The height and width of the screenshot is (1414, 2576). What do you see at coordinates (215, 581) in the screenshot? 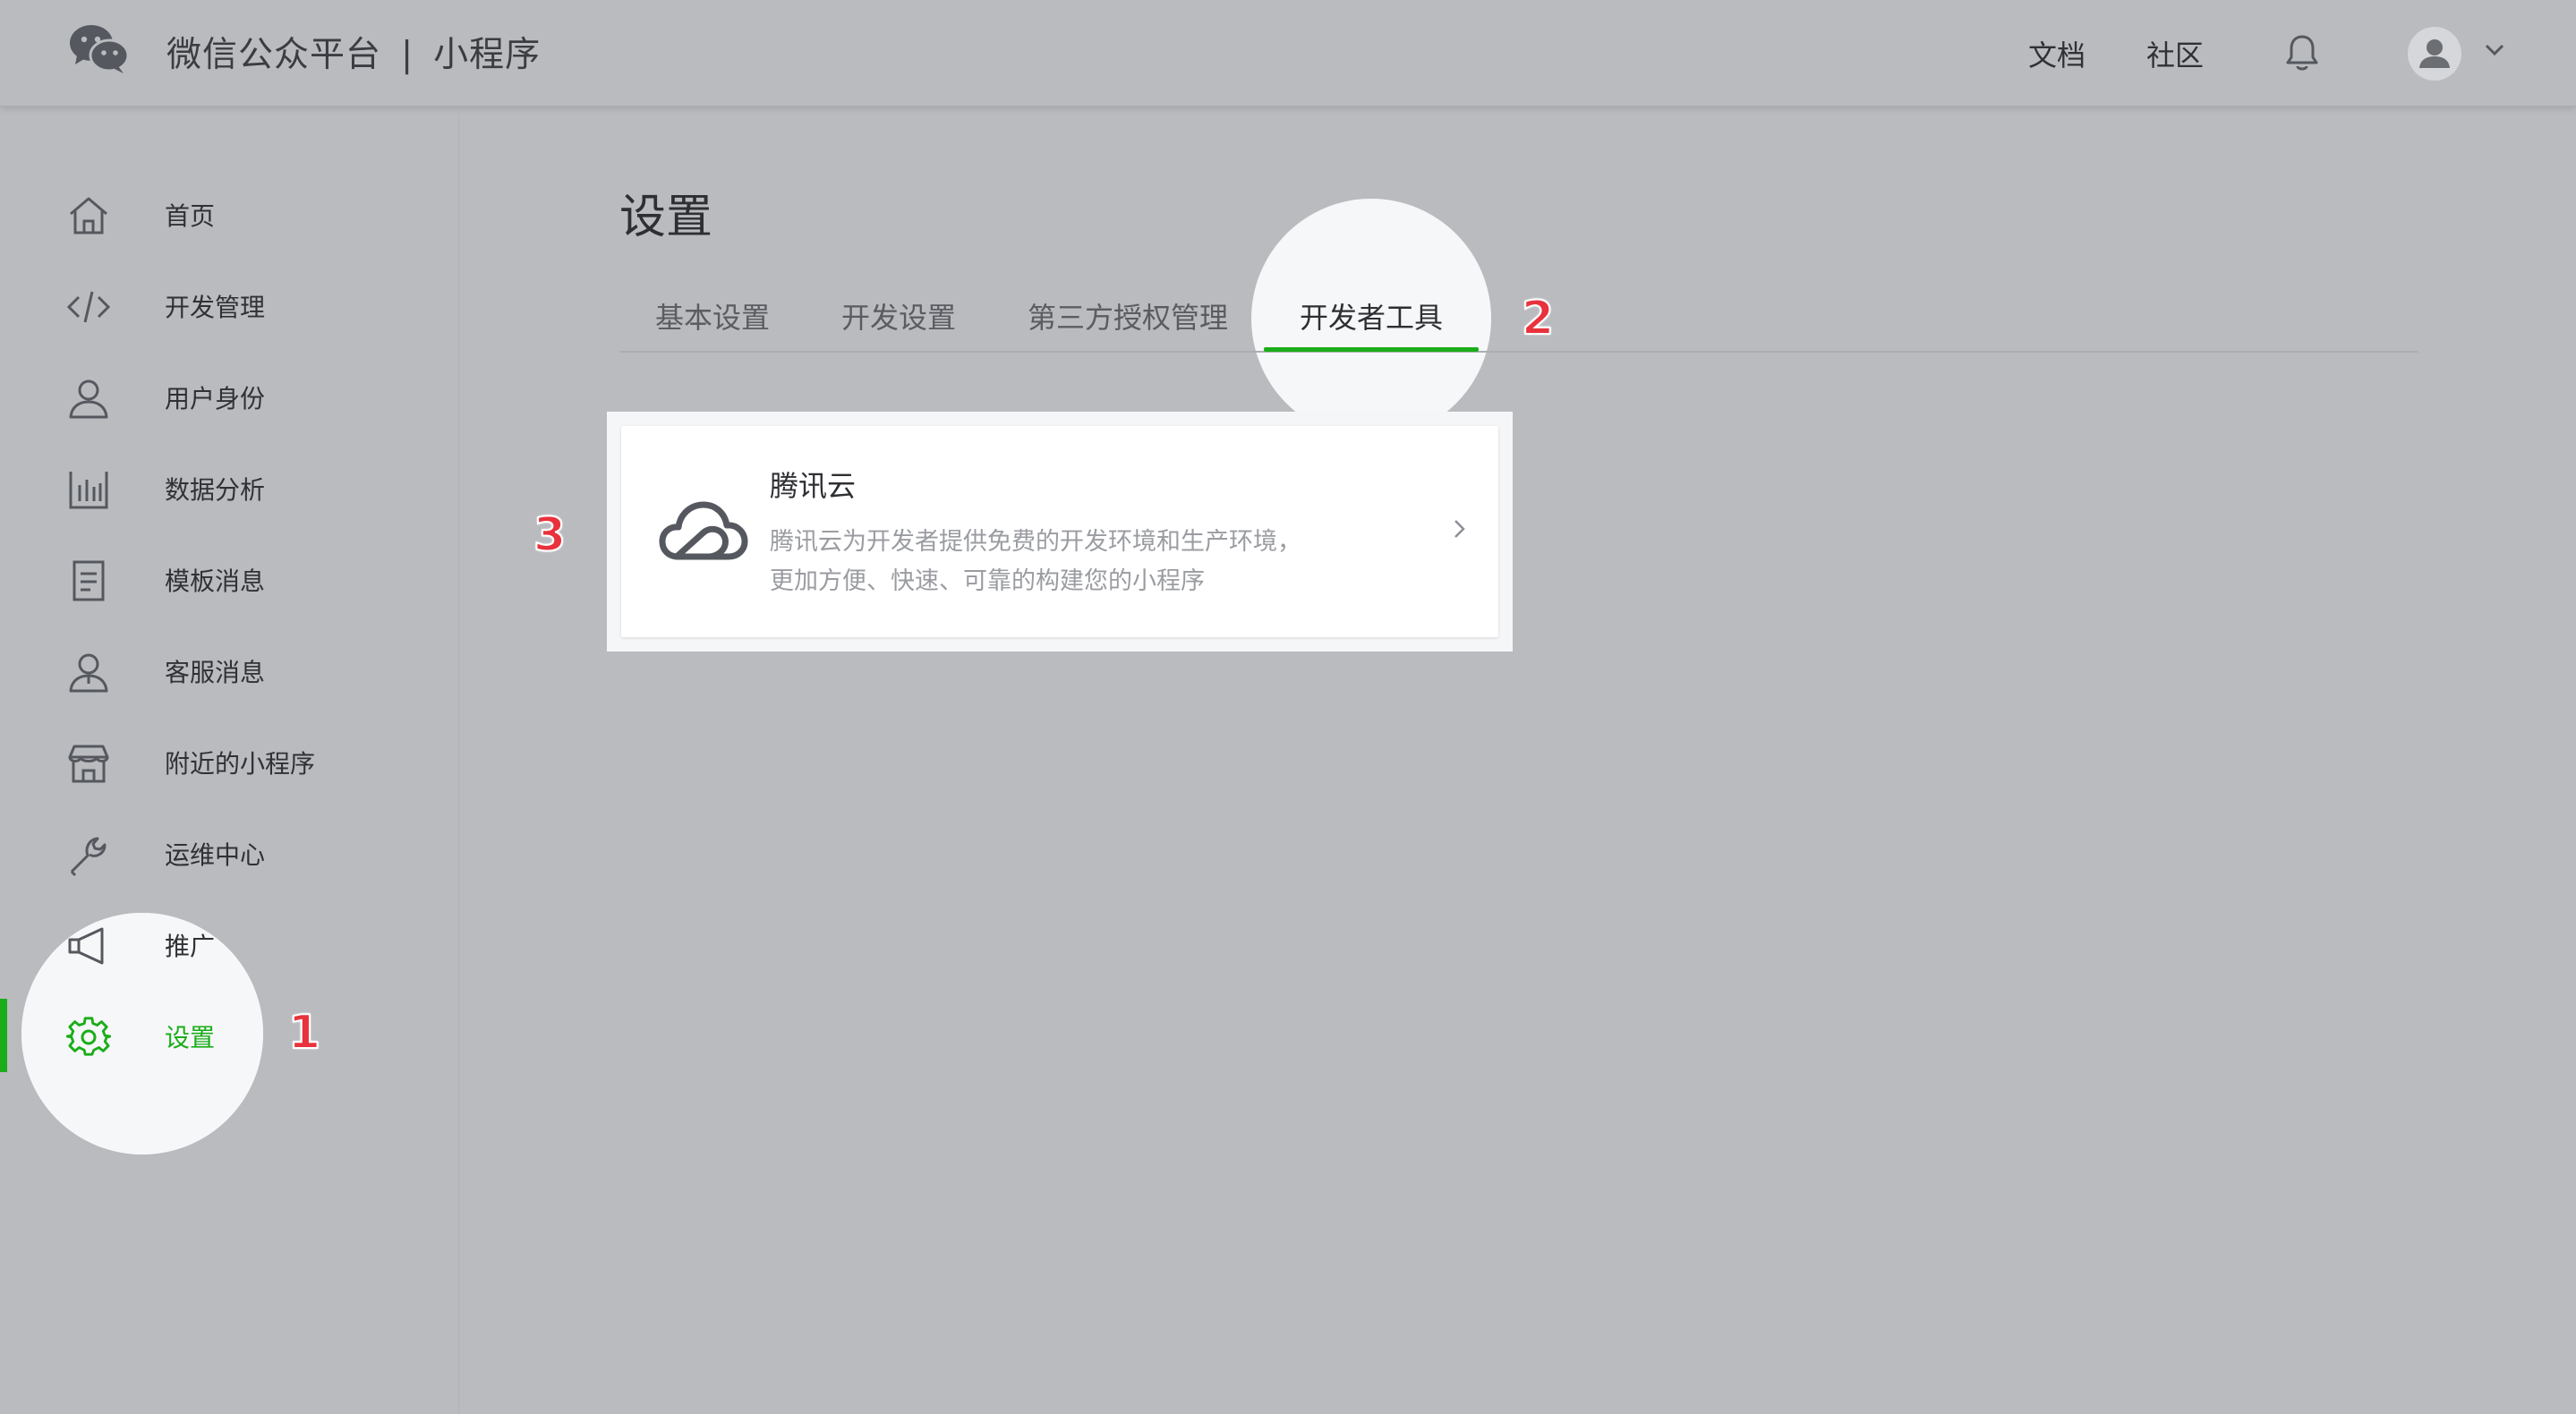
I see `sidebar-item-label: 模板消息` at bounding box center [215, 581].